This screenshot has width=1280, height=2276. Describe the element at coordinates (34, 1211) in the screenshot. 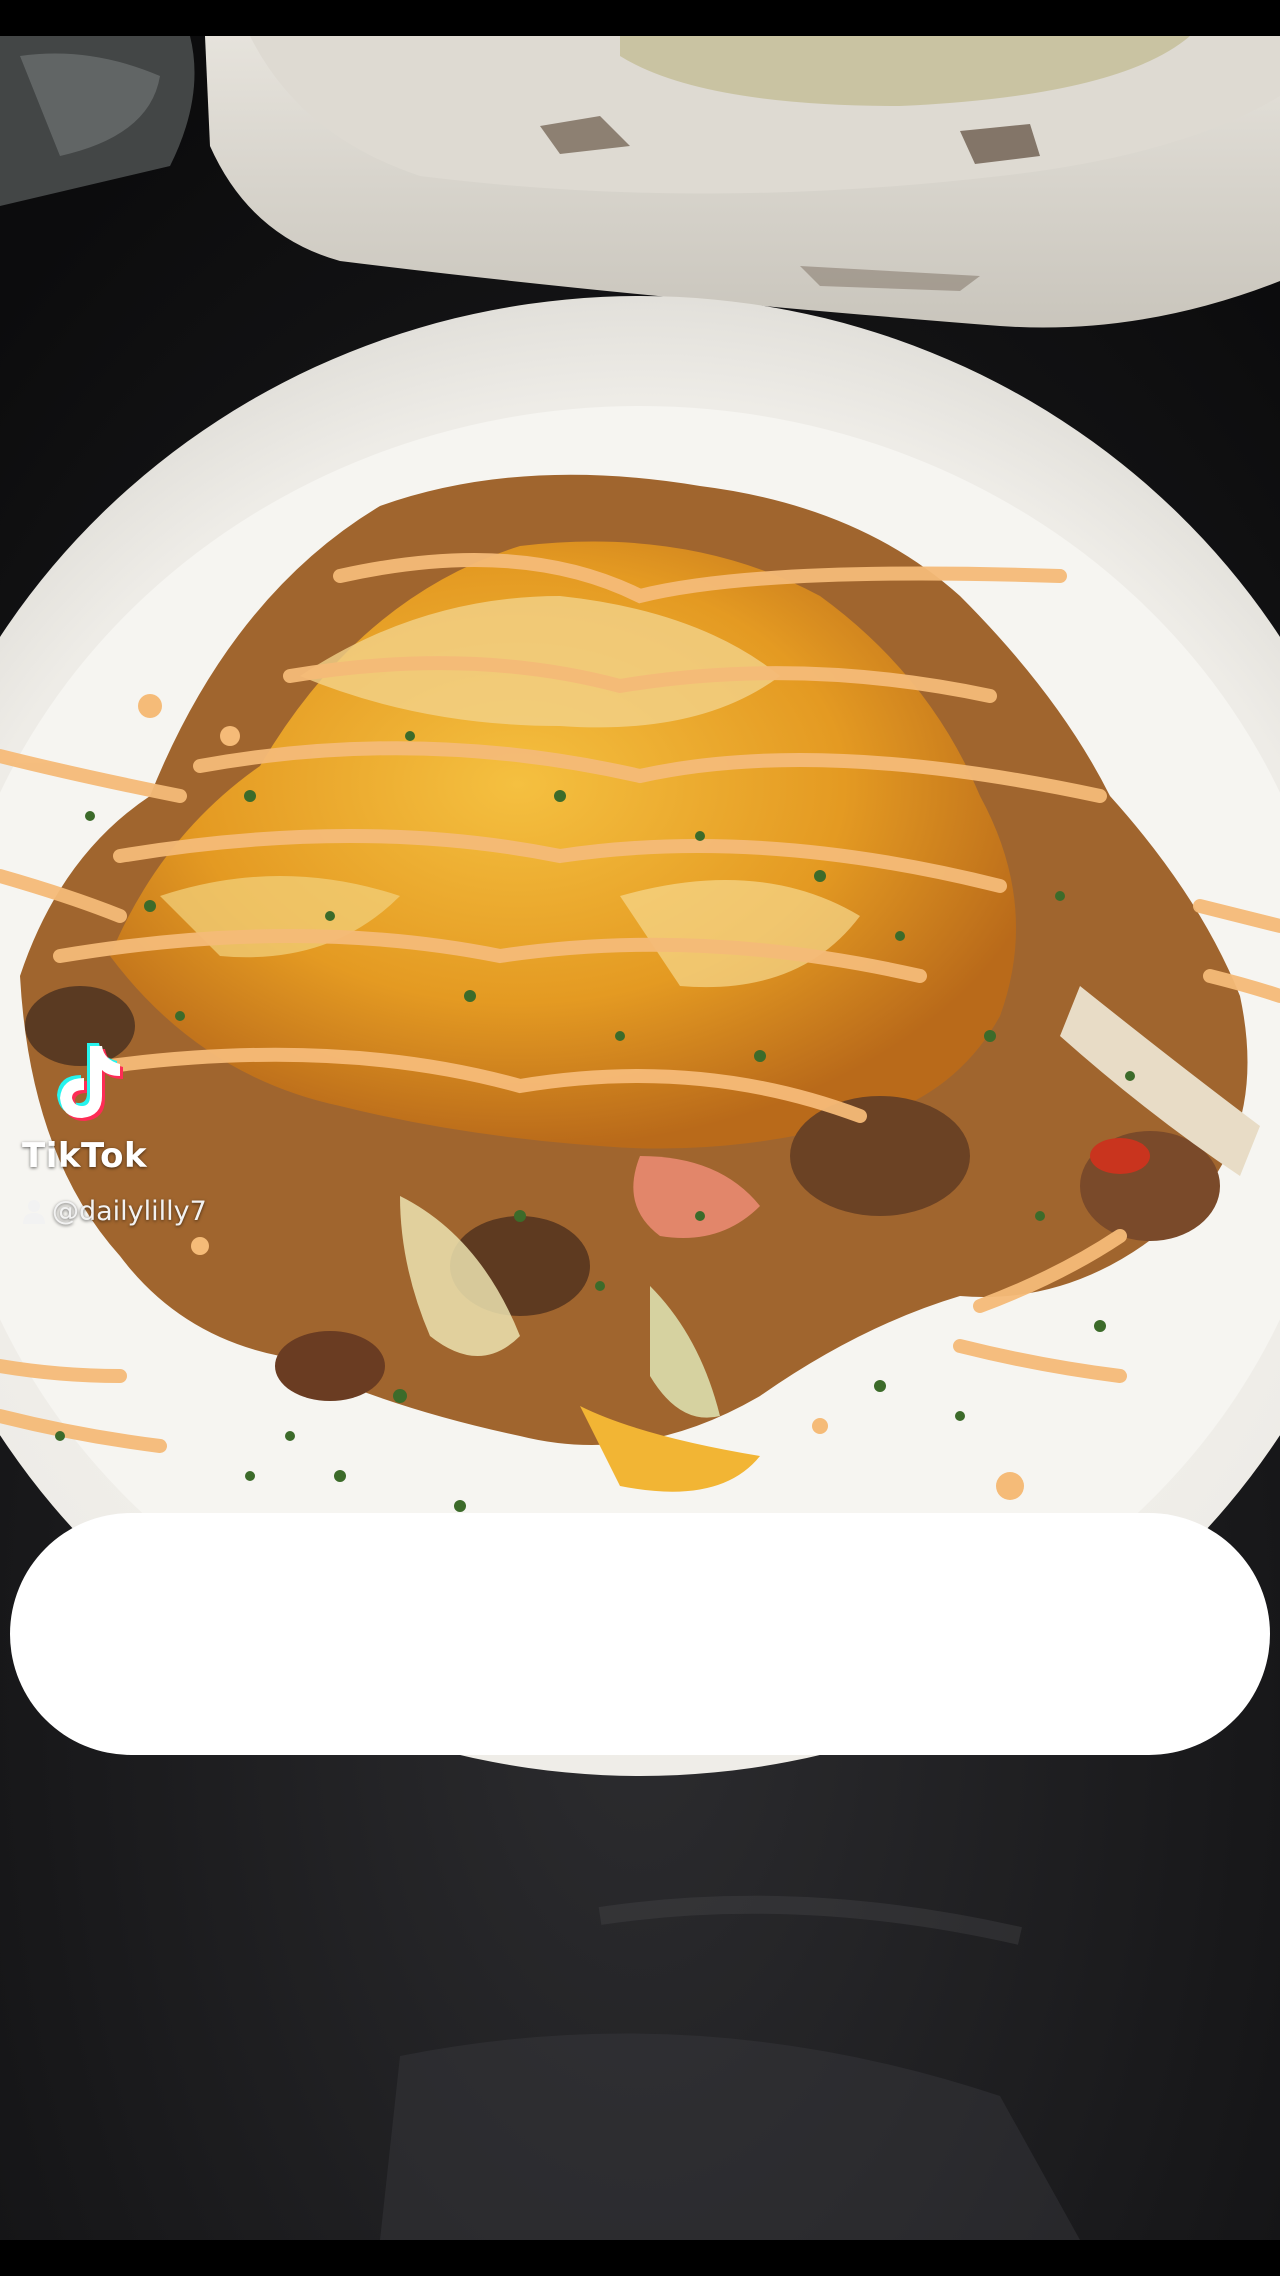

I see `person-icon` at that location.